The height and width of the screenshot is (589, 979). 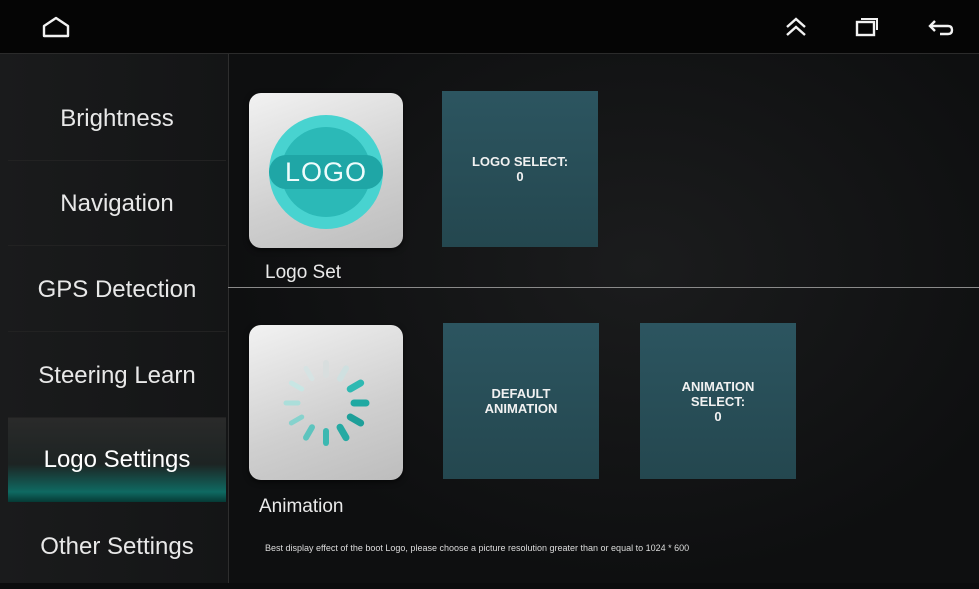 I want to click on sidebar-item-steering-learn: Steering Learn, so click(x=117, y=376).